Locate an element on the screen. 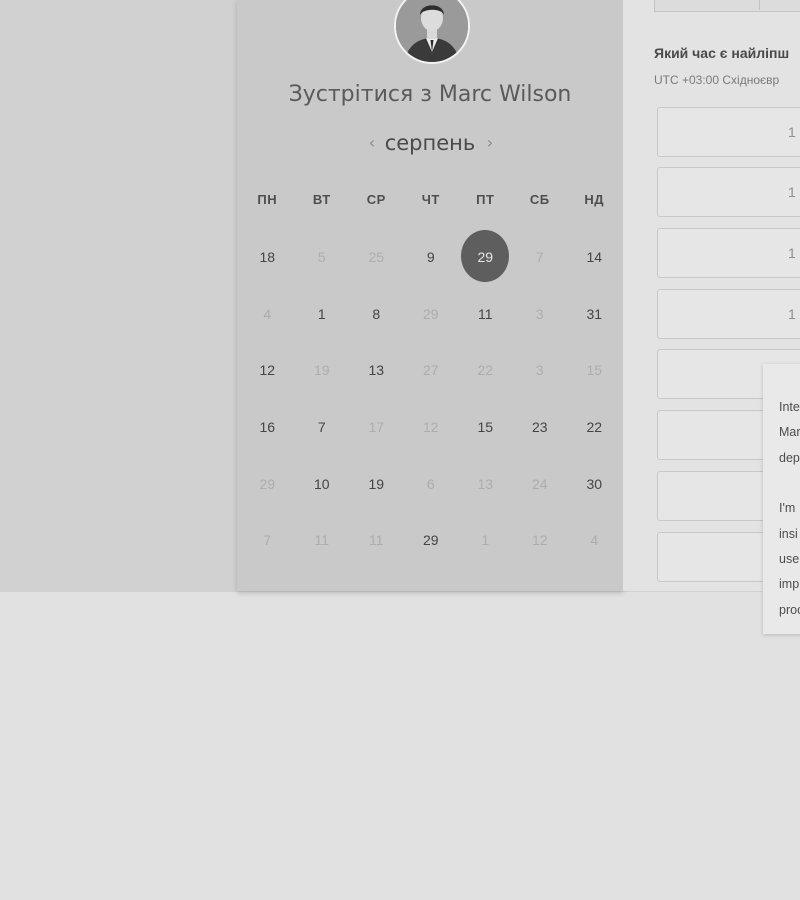 The width and height of the screenshot is (800, 900). calendar-day: 25 is located at coordinates (376, 257).